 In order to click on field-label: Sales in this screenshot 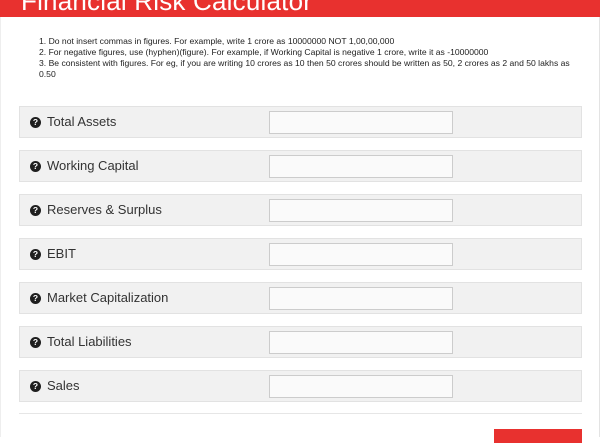, I will do `click(63, 385)`.